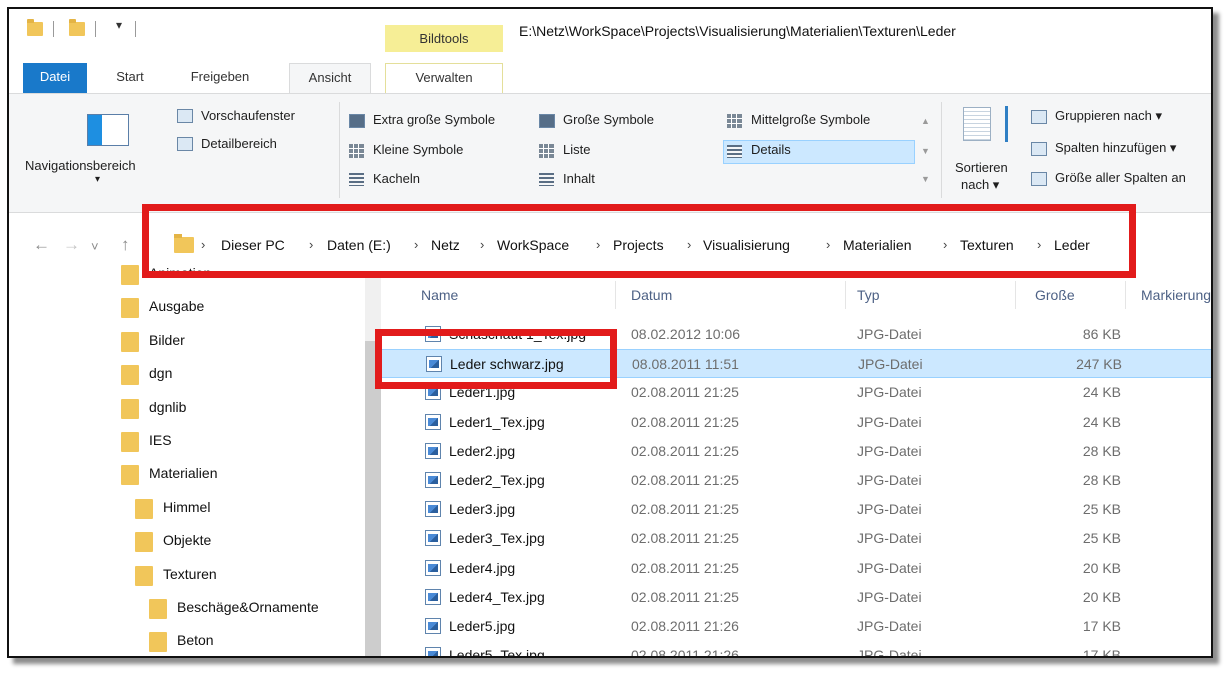 This screenshot has height=673, width=1225. What do you see at coordinates (418, 149) in the screenshot?
I see `kleine-symbole-option: Kleine Symbole` at bounding box center [418, 149].